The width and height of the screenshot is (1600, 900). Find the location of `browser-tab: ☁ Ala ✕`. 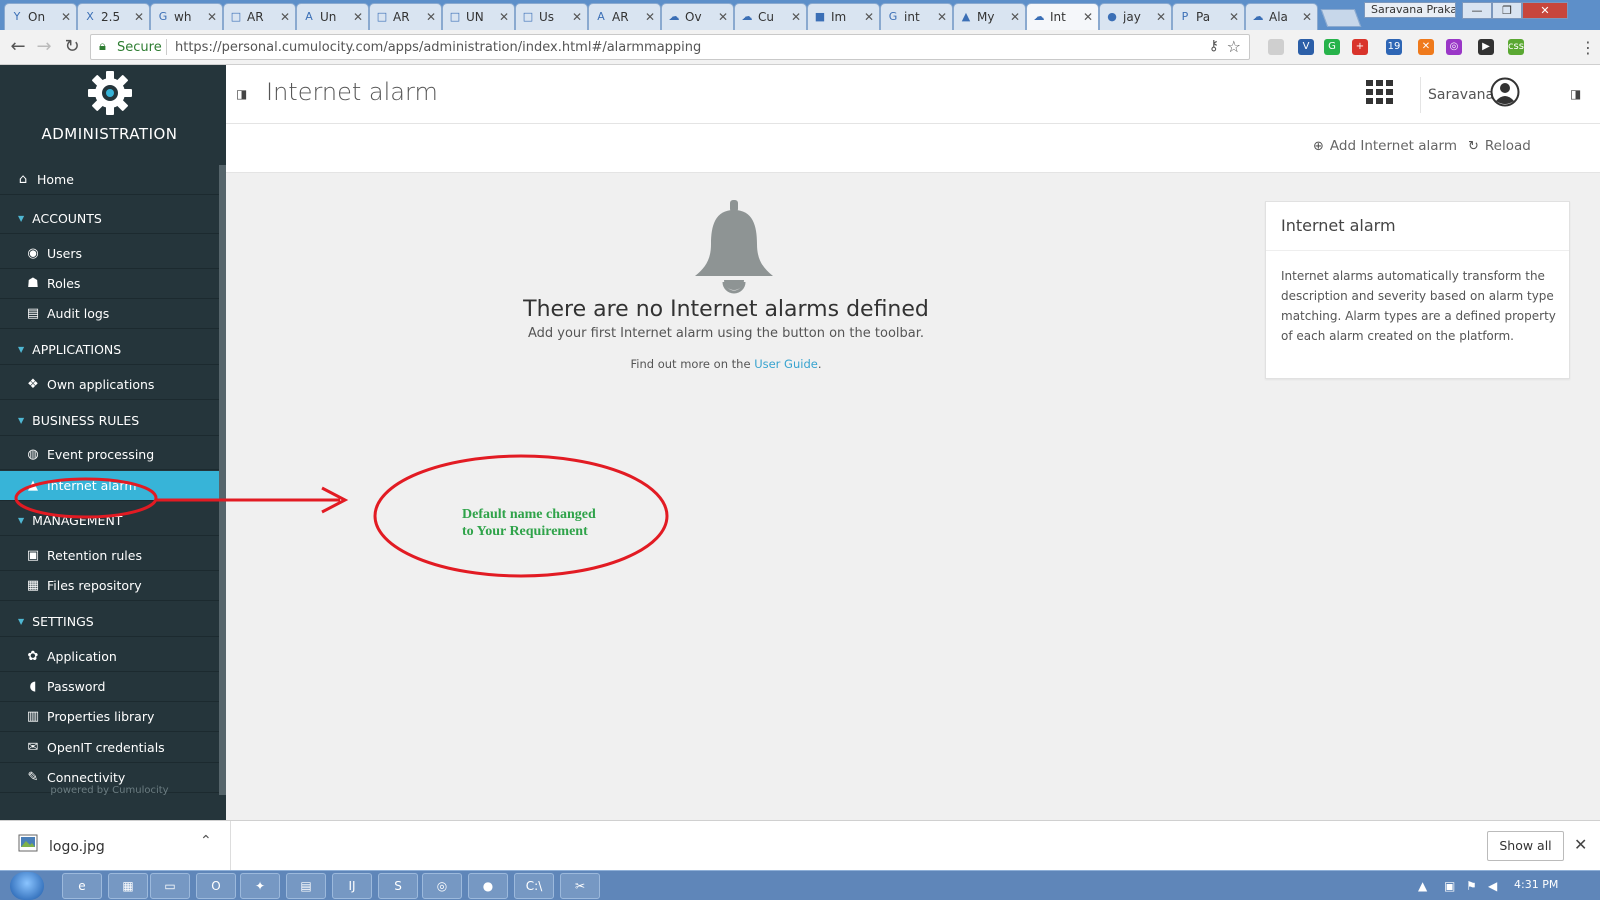

browser-tab: ☁ Ala ✕ is located at coordinates (1281, 16).